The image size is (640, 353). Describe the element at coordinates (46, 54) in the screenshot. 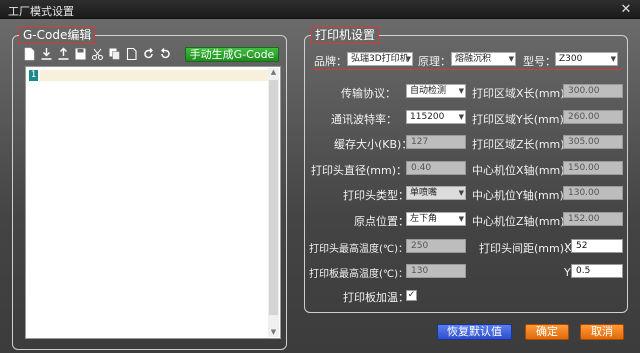

I see `download-icon` at that location.